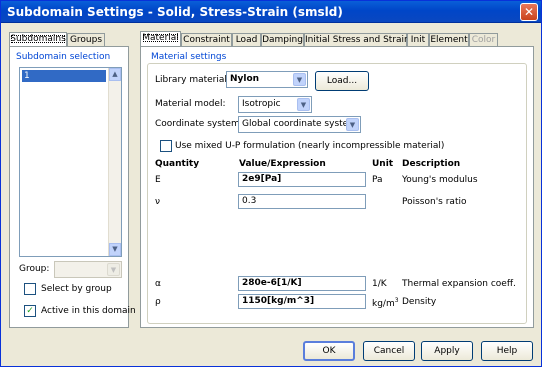 This screenshot has height=367, width=542. I want to click on coordinate-system-label: Coordinate system:, so click(199, 124).